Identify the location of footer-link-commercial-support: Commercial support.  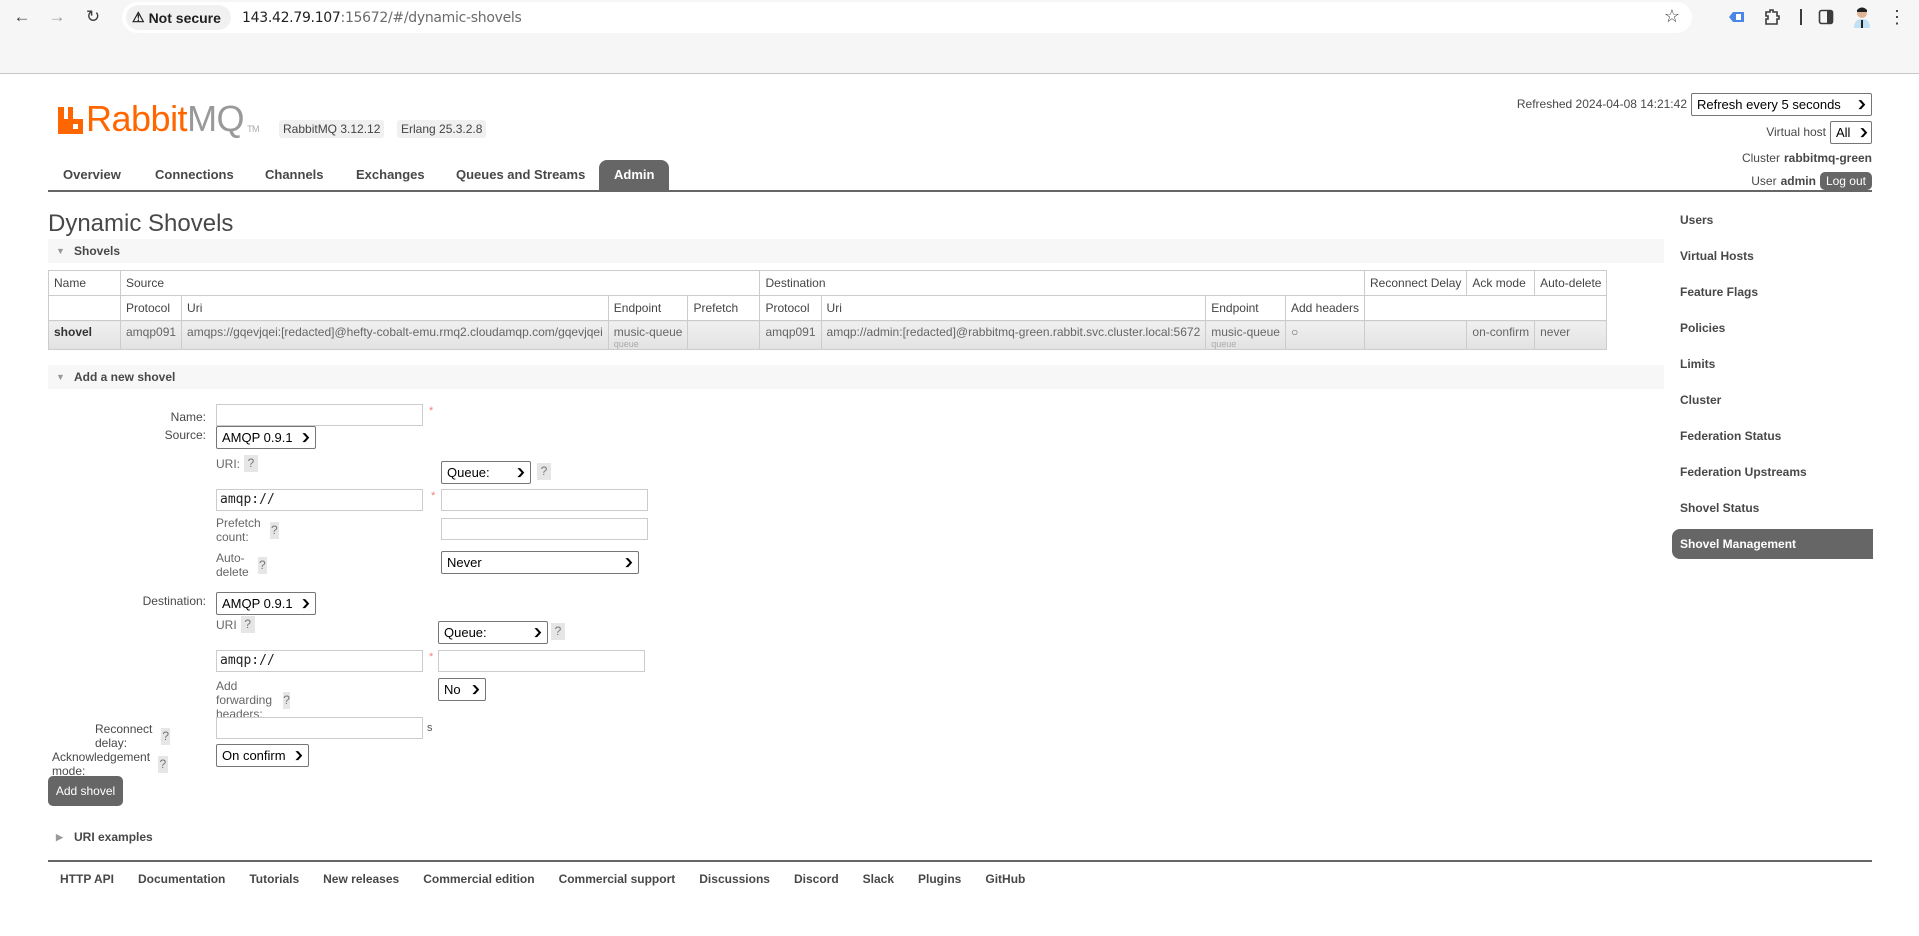
(617, 879).